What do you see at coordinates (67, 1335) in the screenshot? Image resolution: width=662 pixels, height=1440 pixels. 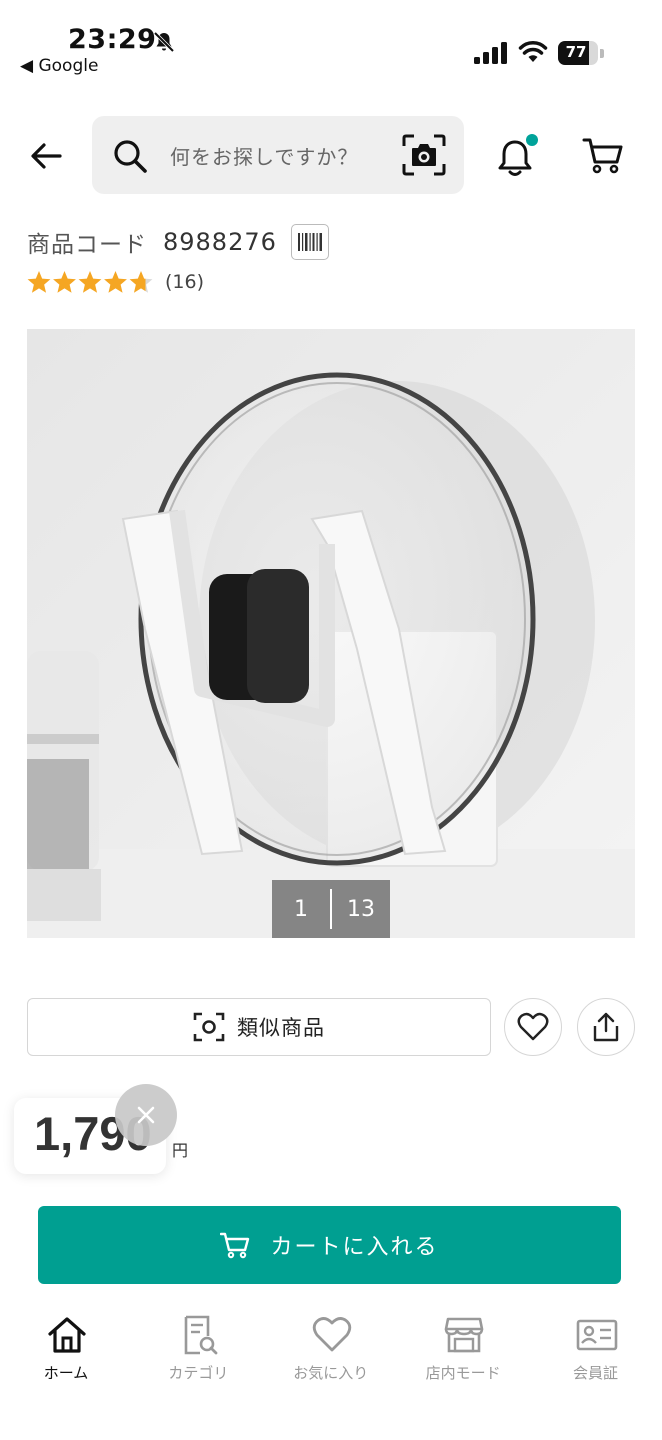 I see `home-icon` at bounding box center [67, 1335].